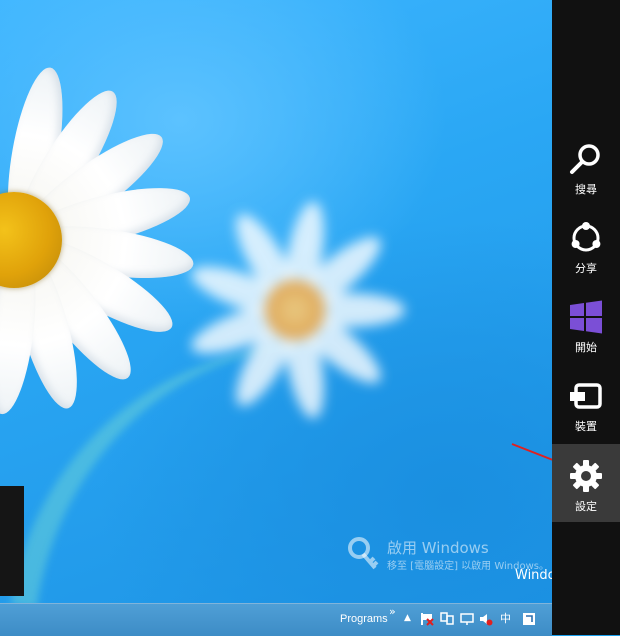  Describe the element at coordinates (448, 567) in the screenshot. I see `activation-watermark: 啟用 Windows 移至 [電腦設定] 以啟用 Windows。 Windo` at that location.